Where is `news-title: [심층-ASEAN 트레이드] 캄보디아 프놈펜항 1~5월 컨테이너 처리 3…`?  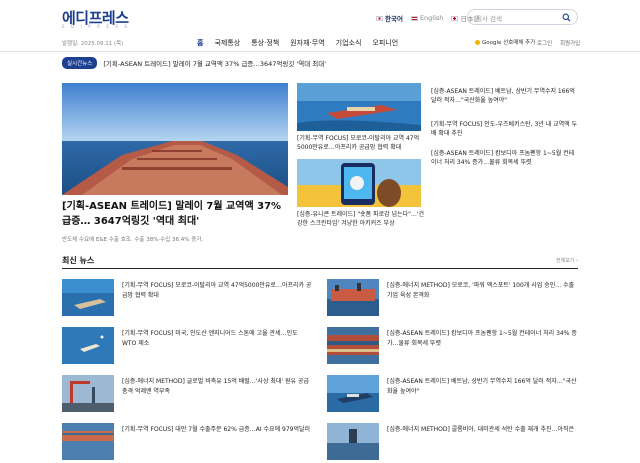
news-title: [심층-ASEAN 트레이드] 캄보디아 프놈펜항 1~5월 컨테이너 처리 3… is located at coordinates (482, 339).